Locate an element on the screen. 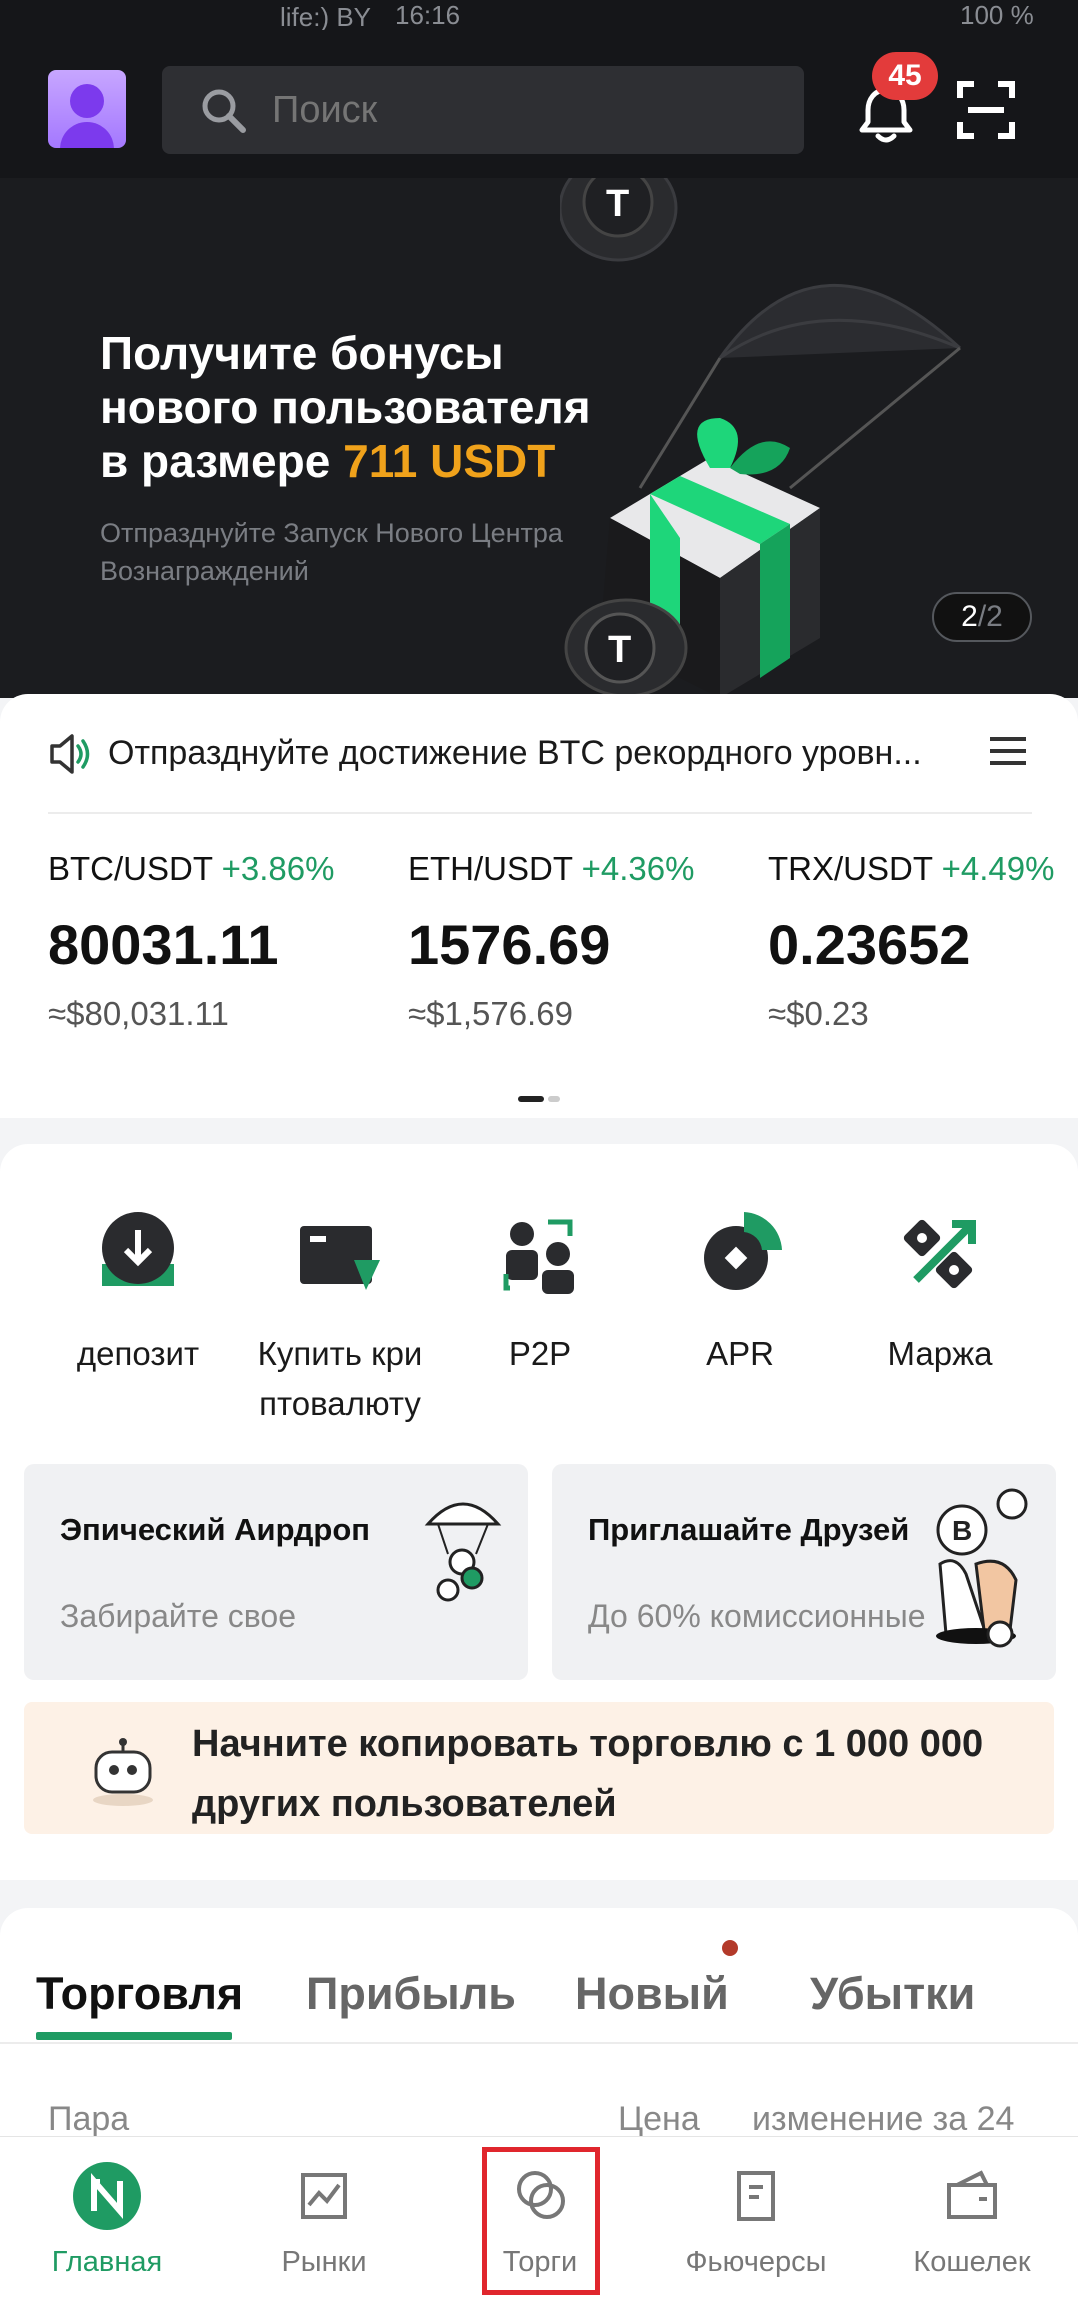 The image size is (1078, 2303). action-p2p: P2P is located at coordinates (540, 1291).